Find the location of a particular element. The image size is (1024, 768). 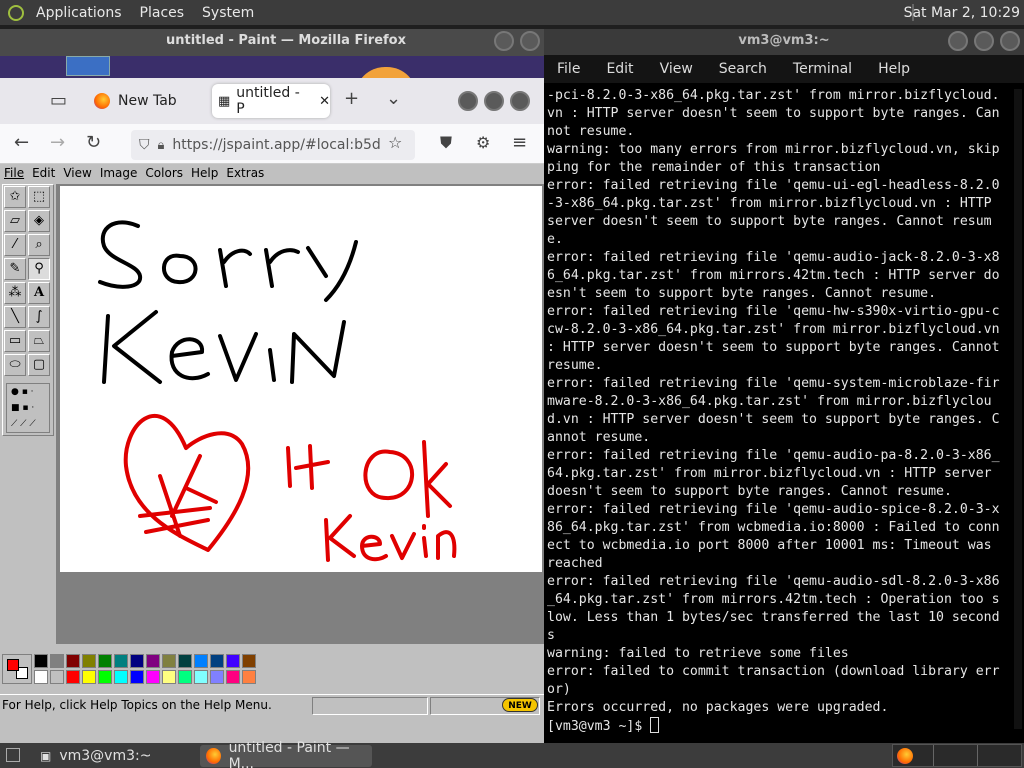

new-tab-icon: + is located at coordinates (351, 98).